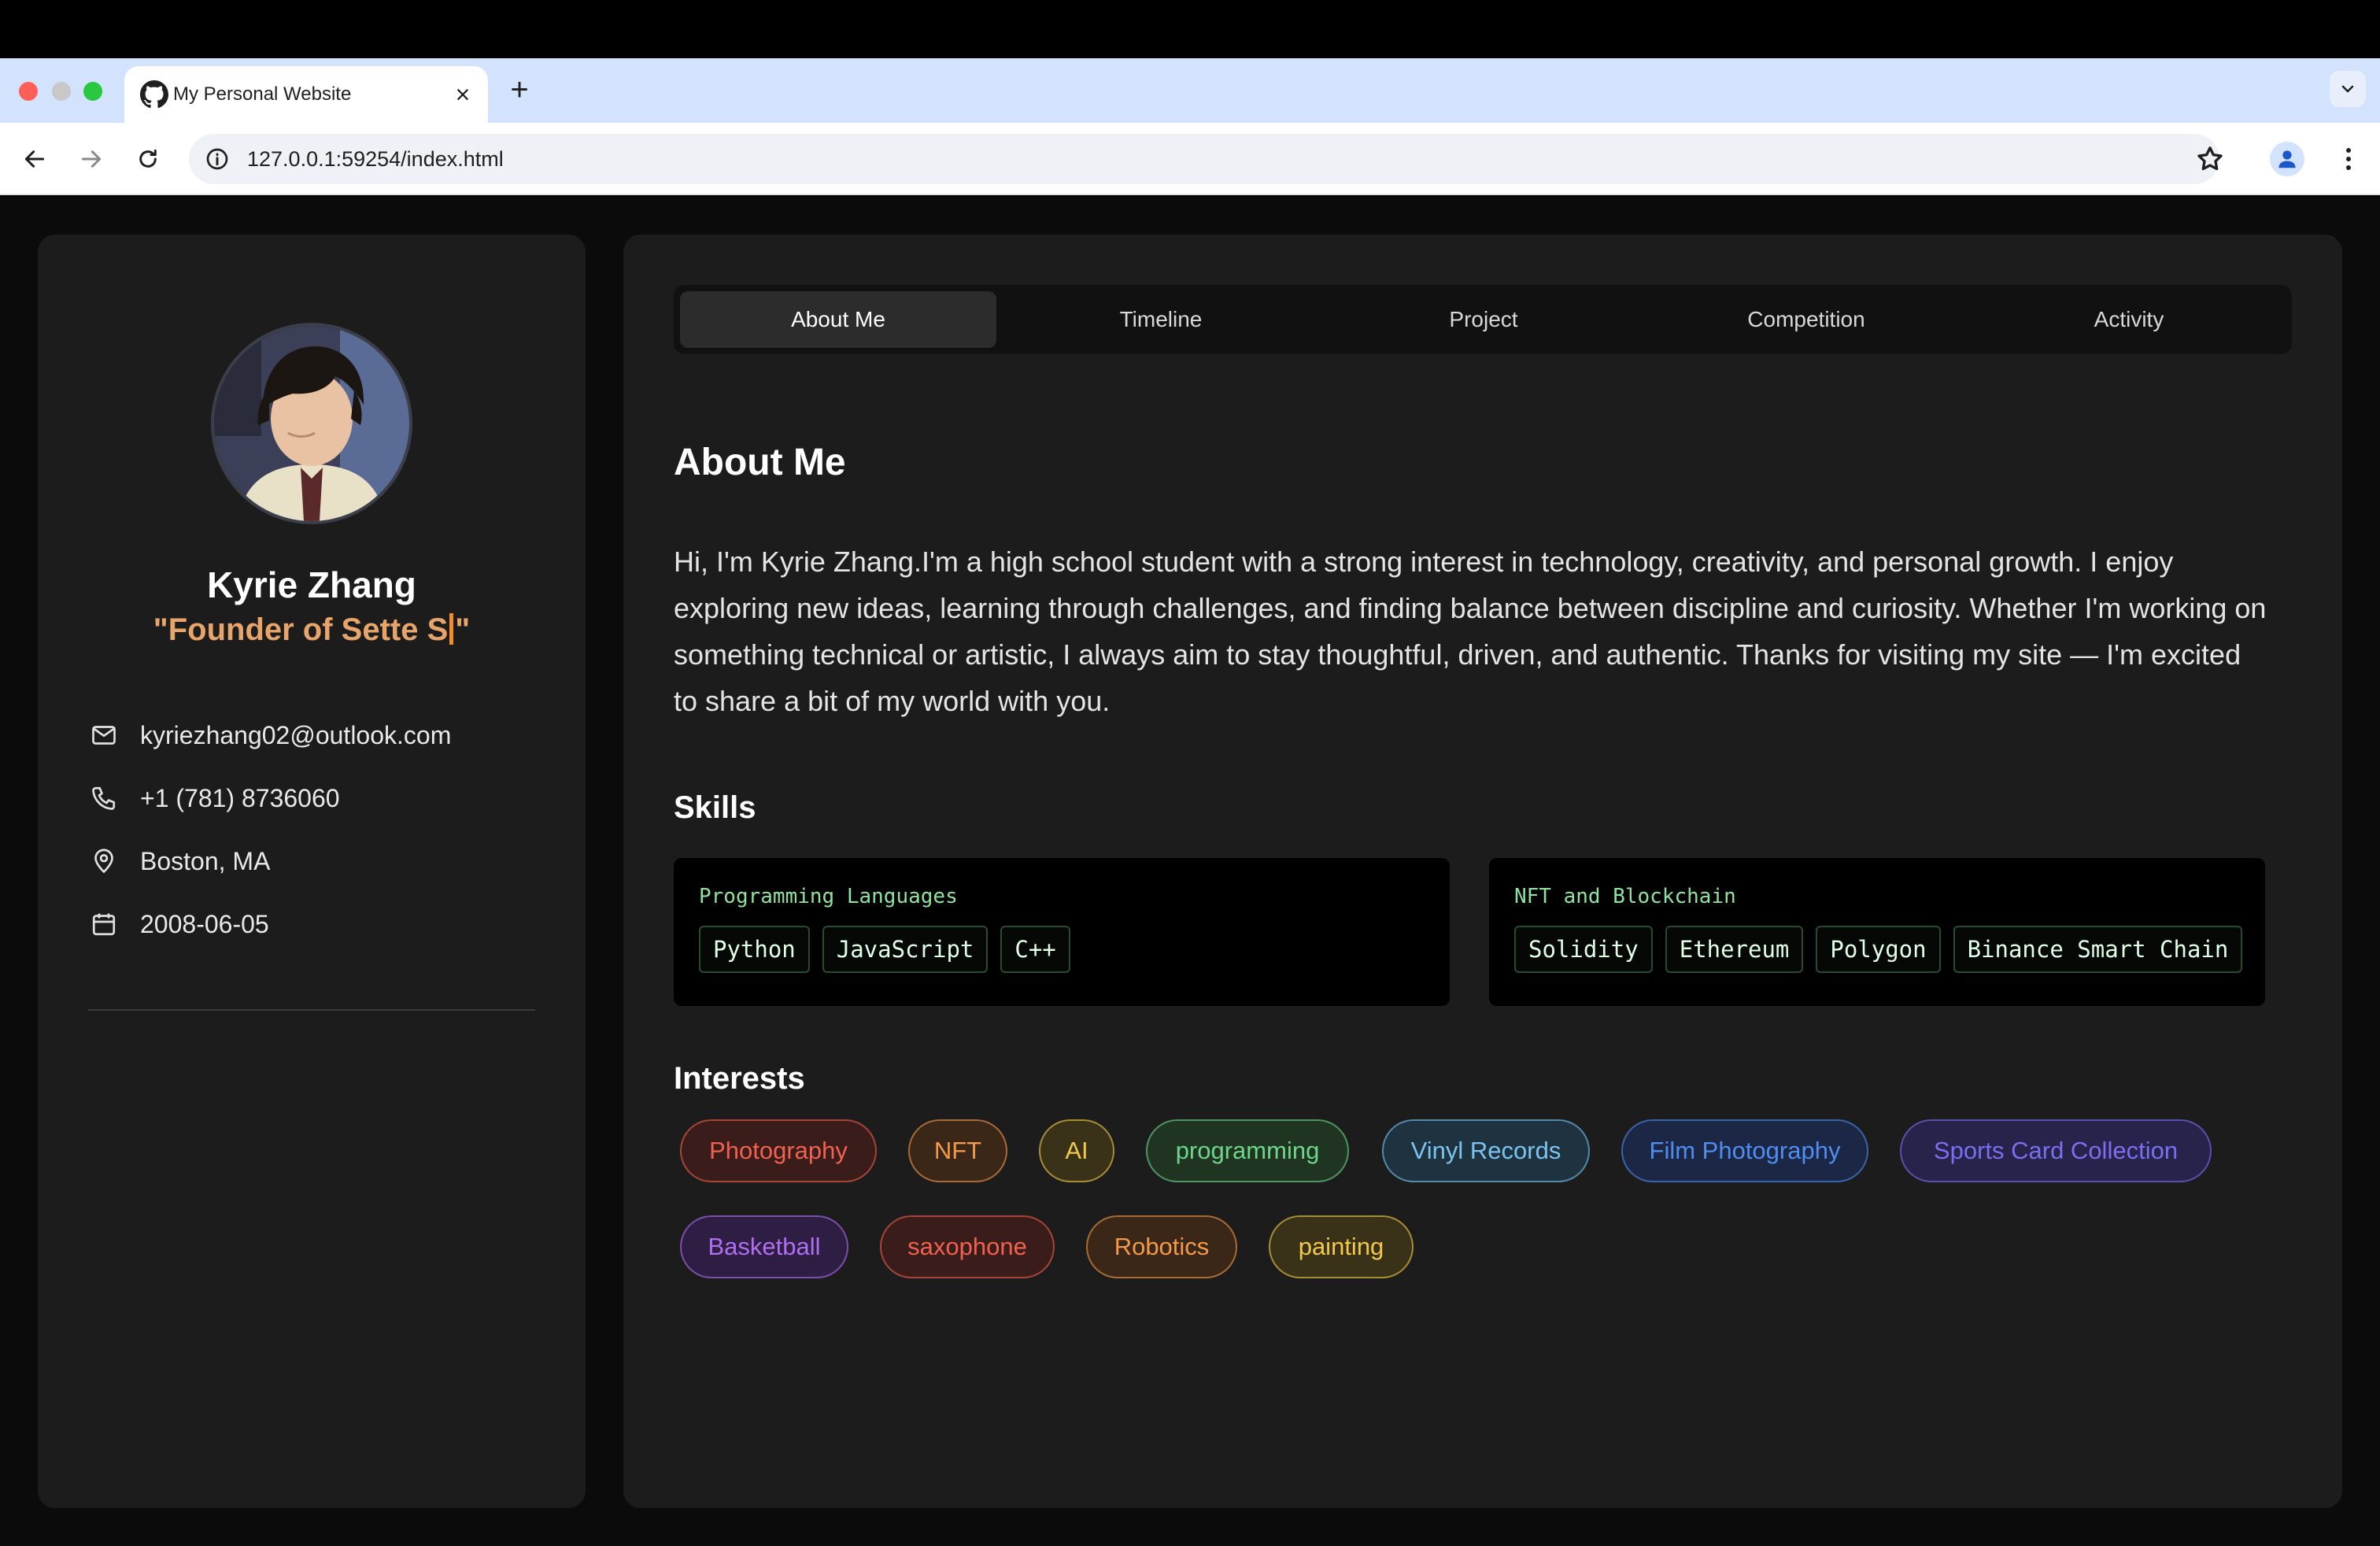 The height and width of the screenshot is (1546, 2380). What do you see at coordinates (463, 95) in the screenshot?
I see `tab-close-icon: ×` at bounding box center [463, 95].